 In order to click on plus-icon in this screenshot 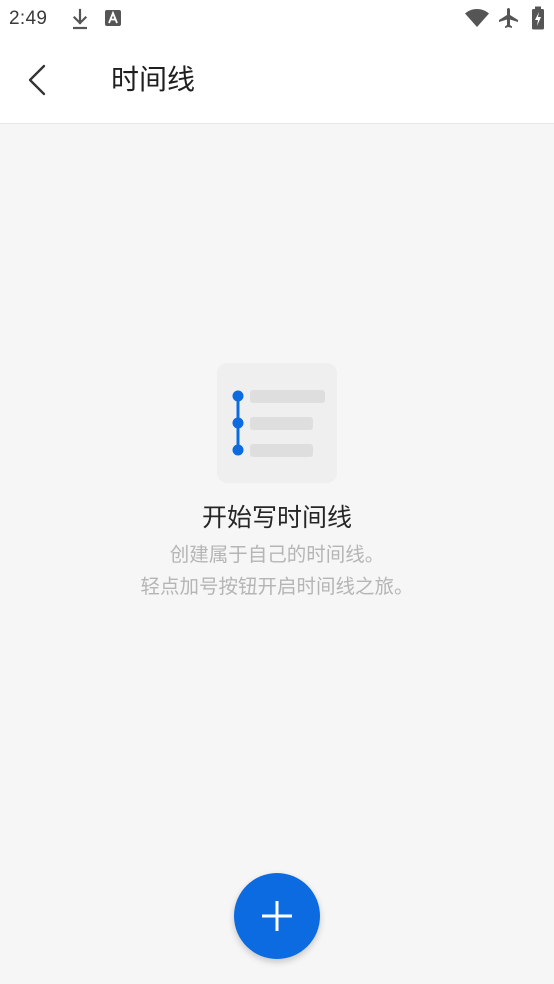, I will do `click(277, 916)`.